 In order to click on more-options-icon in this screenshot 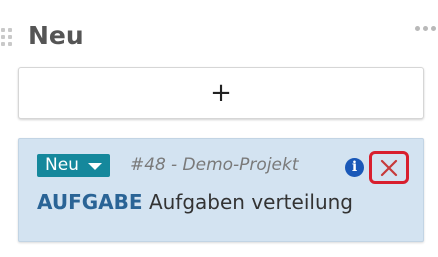, I will do `click(425, 28)`.